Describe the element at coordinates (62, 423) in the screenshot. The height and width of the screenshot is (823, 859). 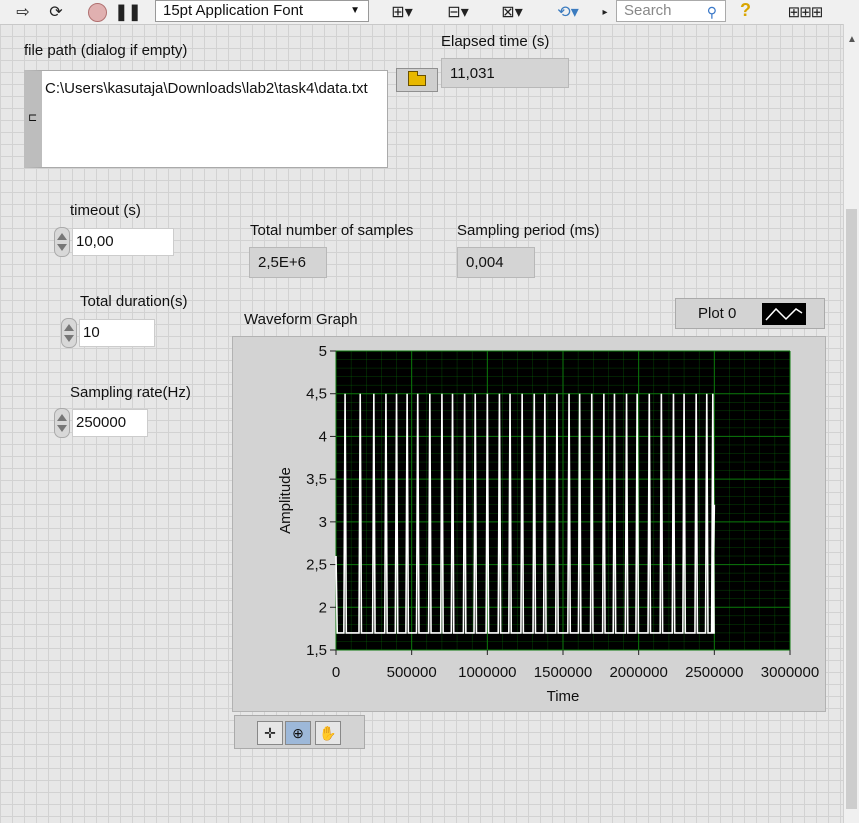
I see `sampling-rate-stepper` at that location.